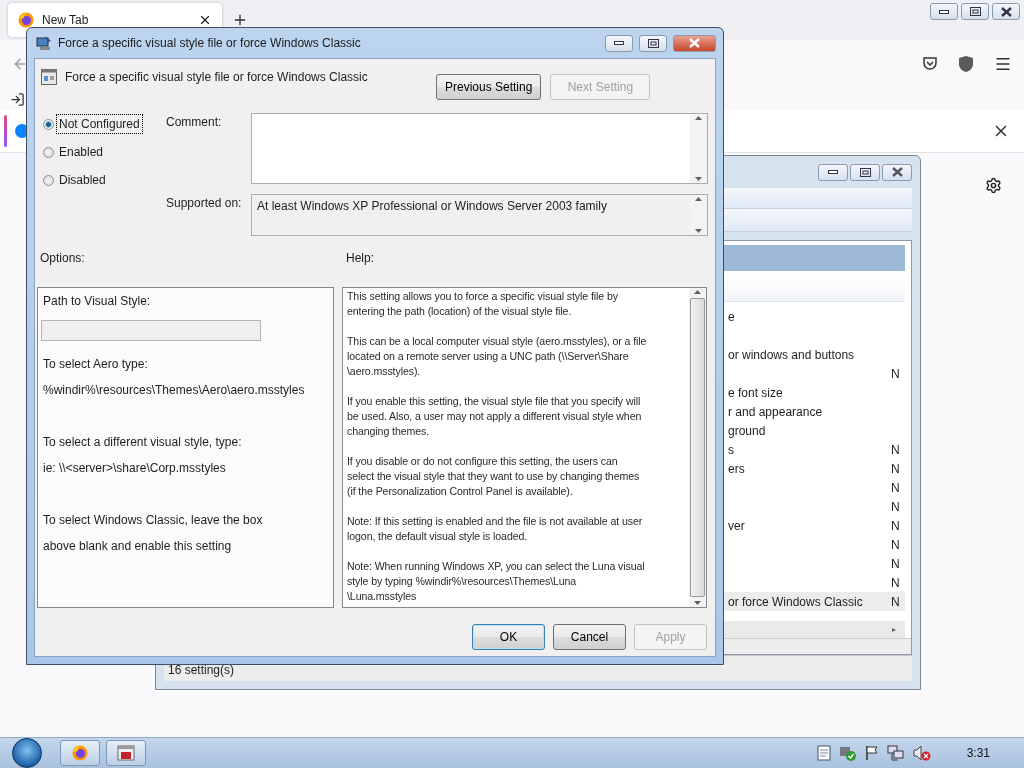 The width and height of the screenshot is (1024, 768). Describe the element at coordinates (737, 468) in the screenshot. I see `setting-name: ers` at that location.